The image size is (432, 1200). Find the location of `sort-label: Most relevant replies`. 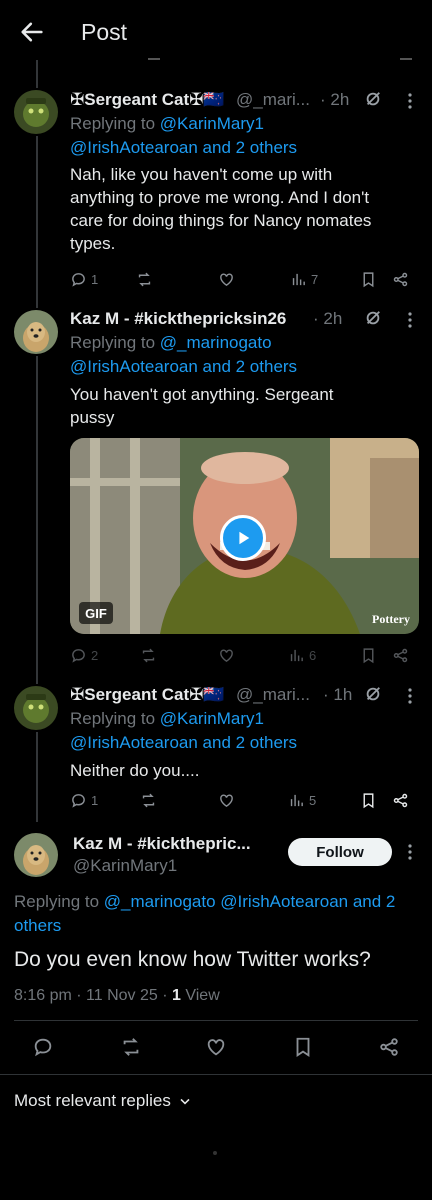

sort-label: Most relevant replies is located at coordinates (92, 1100).